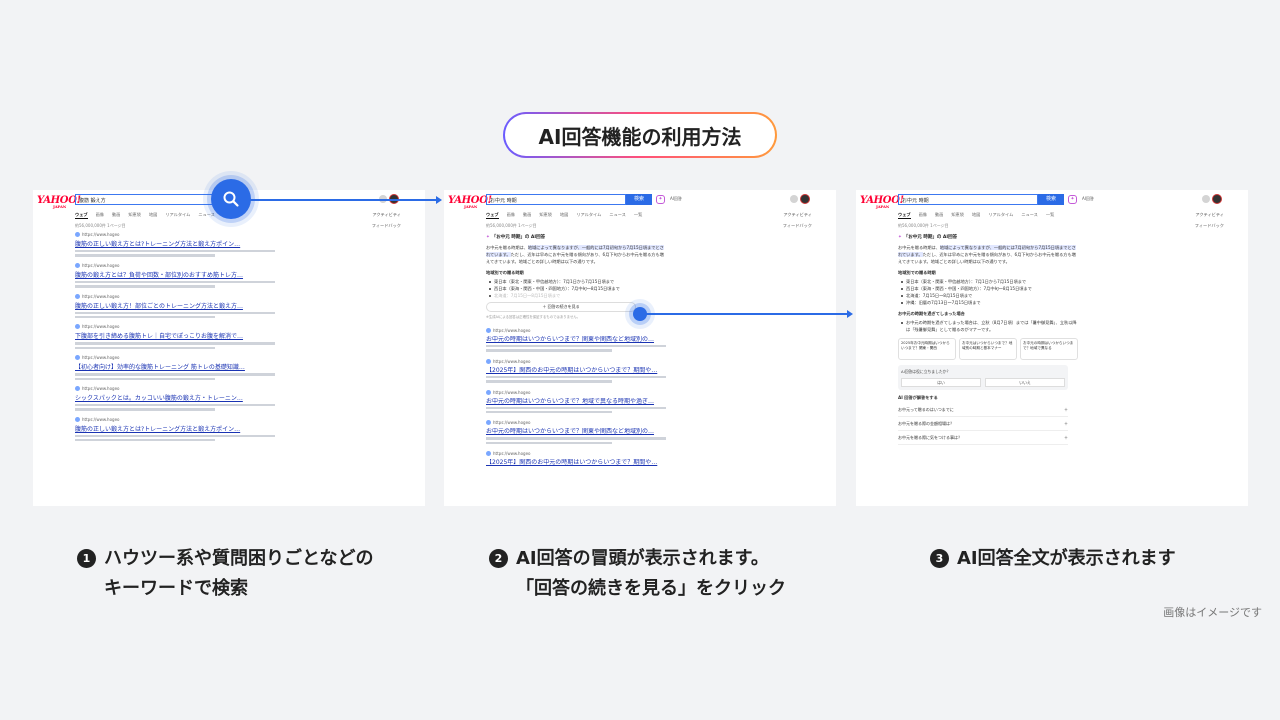 This screenshot has height=720, width=1280. Describe the element at coordinates (927, 349) in the screenshot. I see `source-card: 2025年お中元時期はいつからいつまで？関東・関西` at that location.